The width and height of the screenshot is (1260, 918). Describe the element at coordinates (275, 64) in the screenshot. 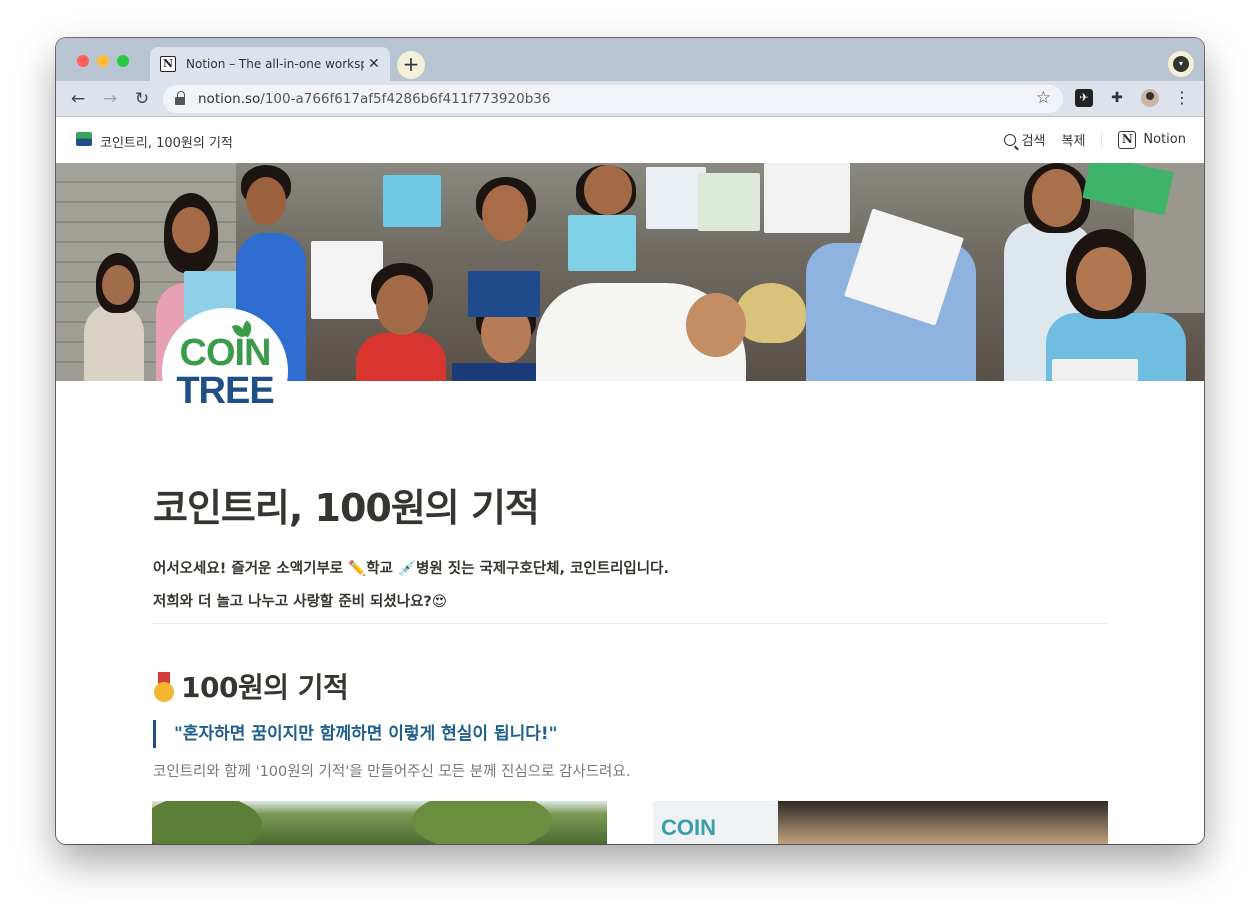

I see `tab-title: Notion – The all-in-one workspace` at that location.